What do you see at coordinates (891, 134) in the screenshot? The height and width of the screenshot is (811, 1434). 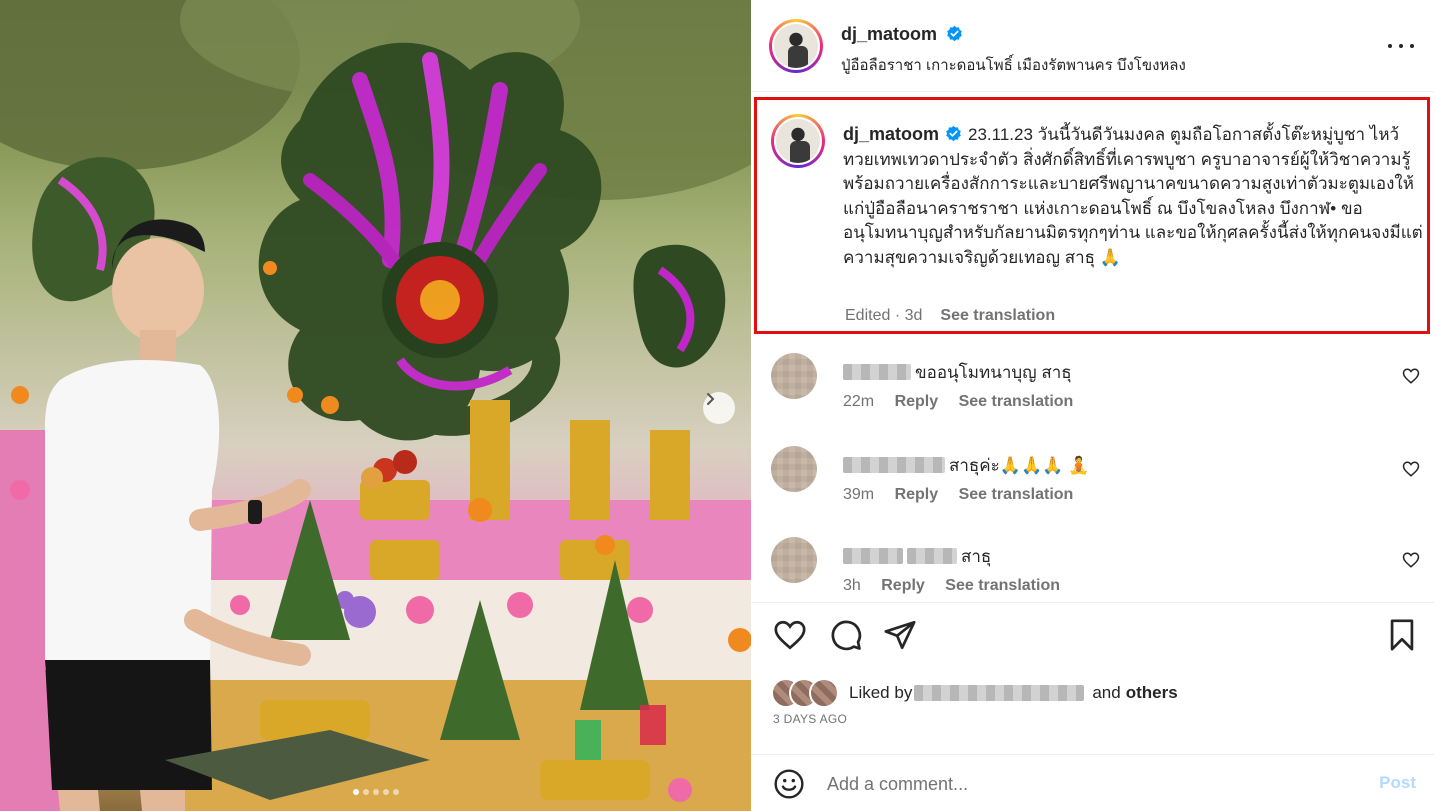 I see `caption-username: dj_matoom` at bounding box center [891, 134].